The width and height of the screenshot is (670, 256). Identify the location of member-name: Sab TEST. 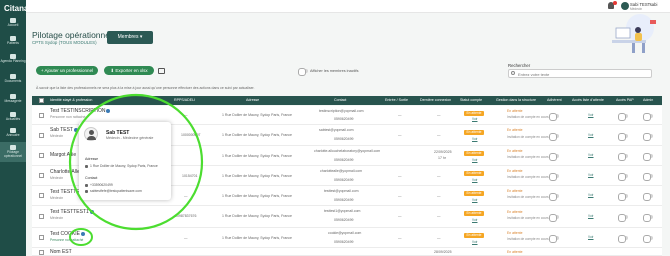
(64, 130).